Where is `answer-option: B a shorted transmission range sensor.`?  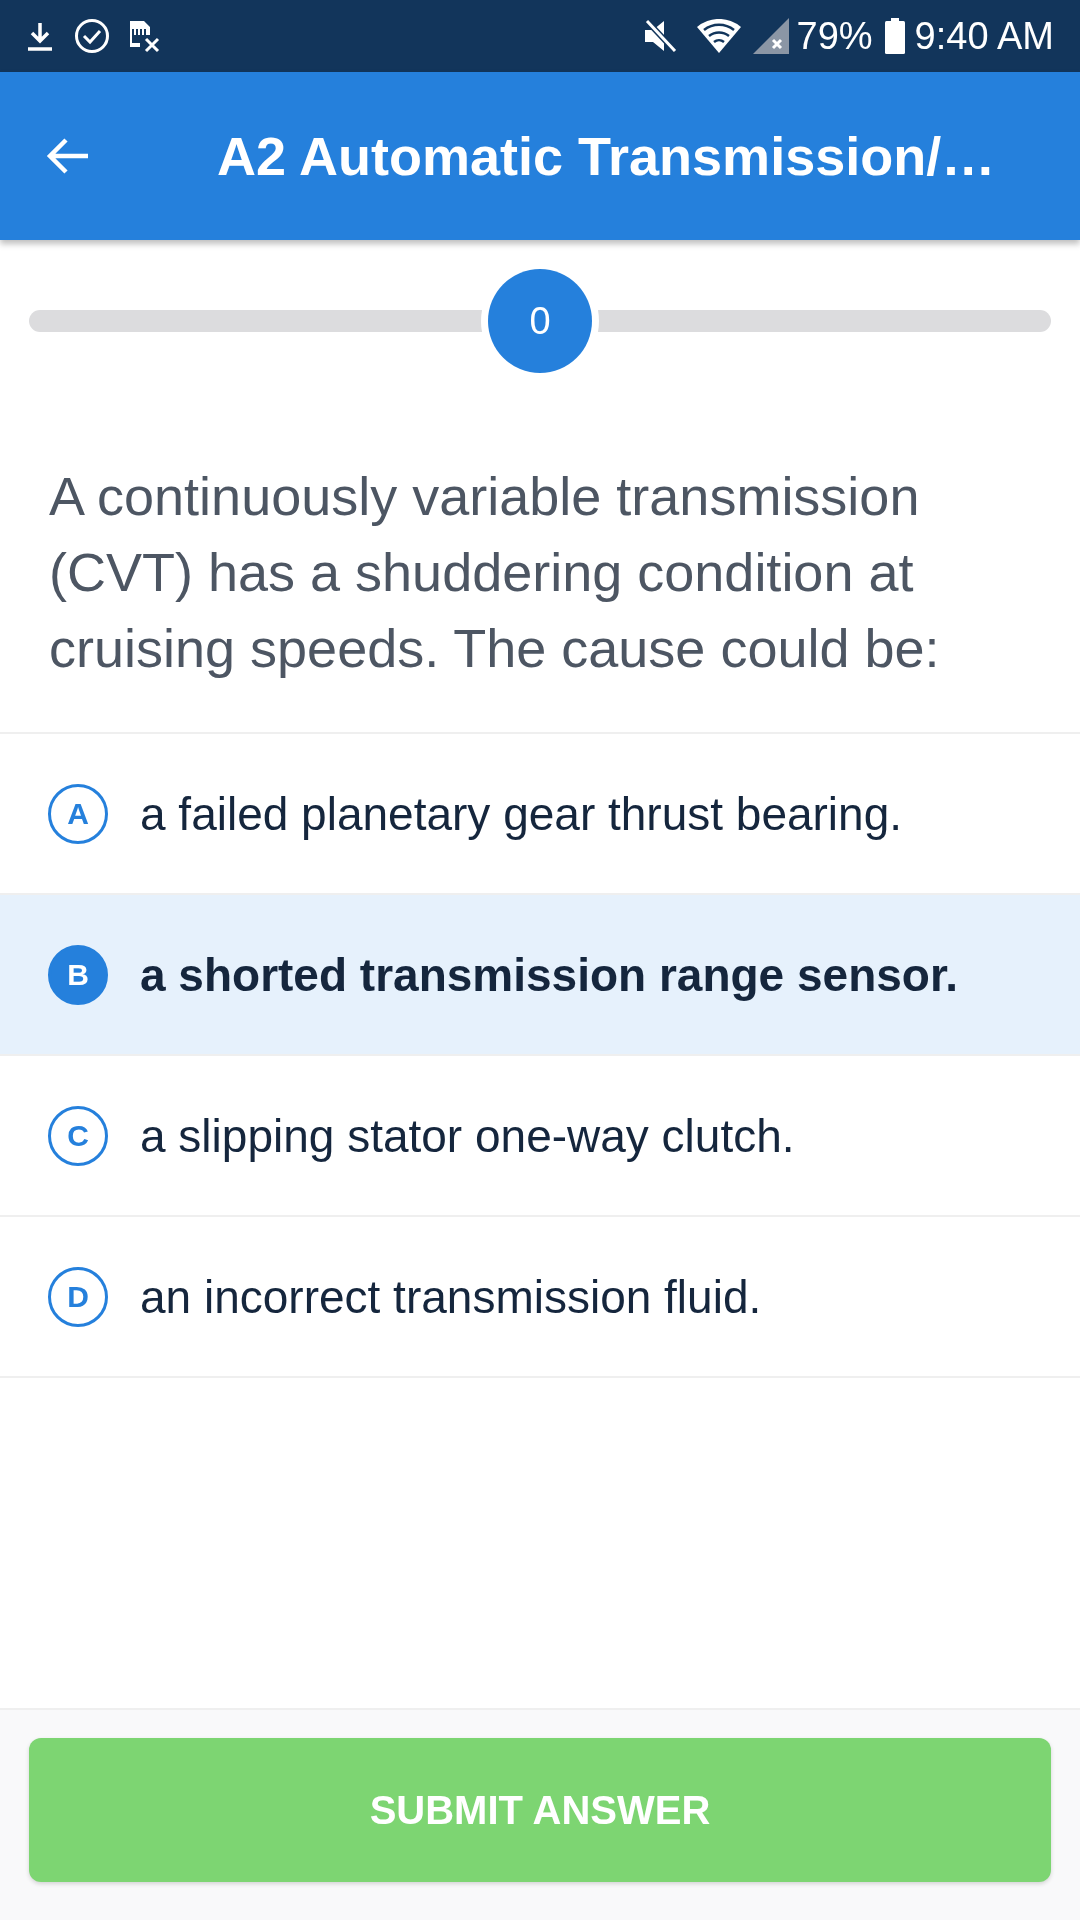 answer-option: B a shorted transmission range sensor. is located at coordinates (540, 975).